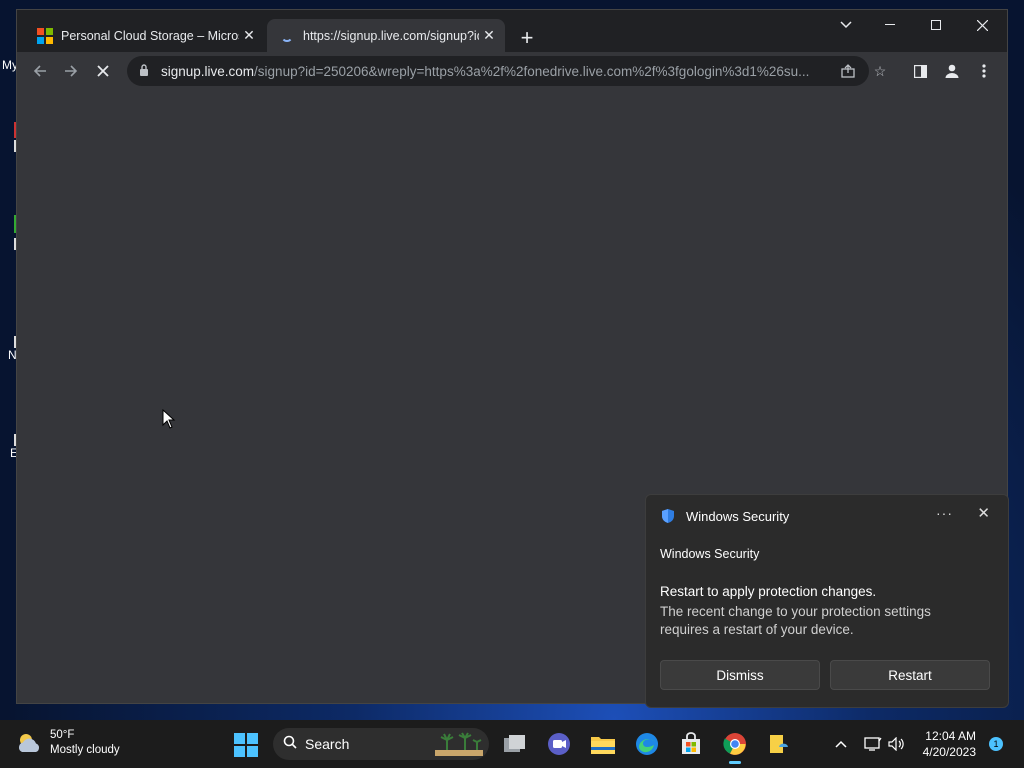 Image resolution: width=1024 pixels, height=768 pixels. I want to click on file-explorer-icon, so click(603, 744).